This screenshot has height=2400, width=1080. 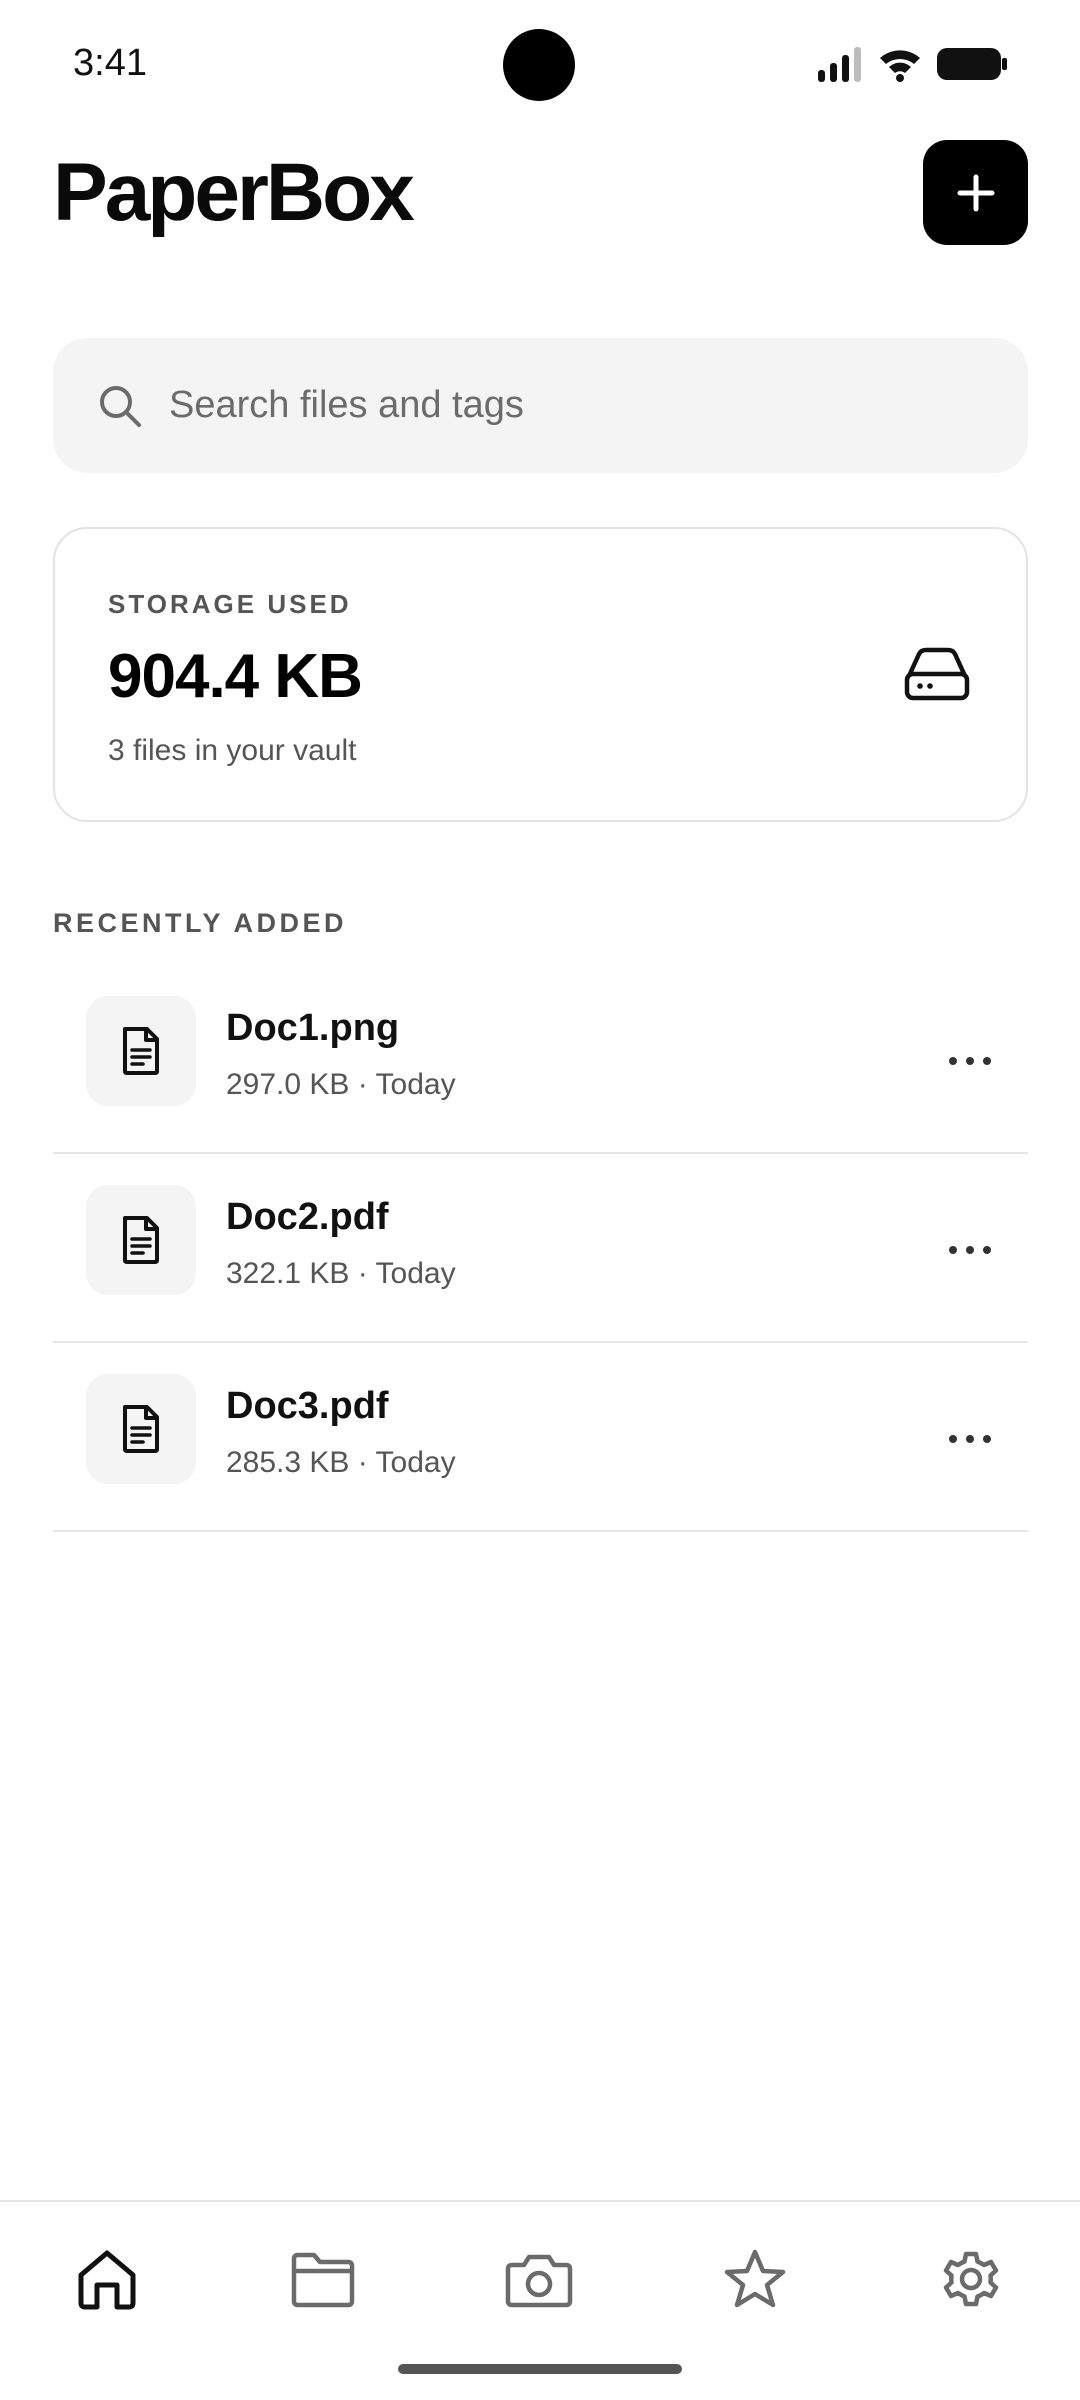 What do you see at coordinates (937, 674) in the screenshot?
I see `drive-icon` at bounding box center [937, 674].